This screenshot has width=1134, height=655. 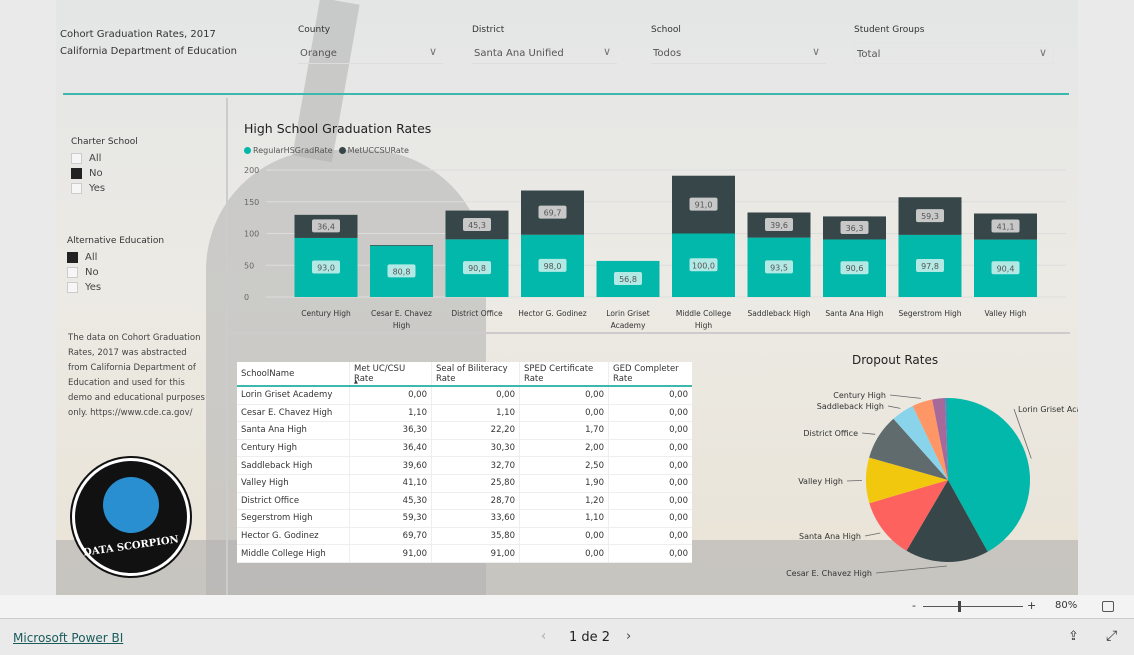 I want to click on table-cell: 1,20, so click(x=564, y=501).